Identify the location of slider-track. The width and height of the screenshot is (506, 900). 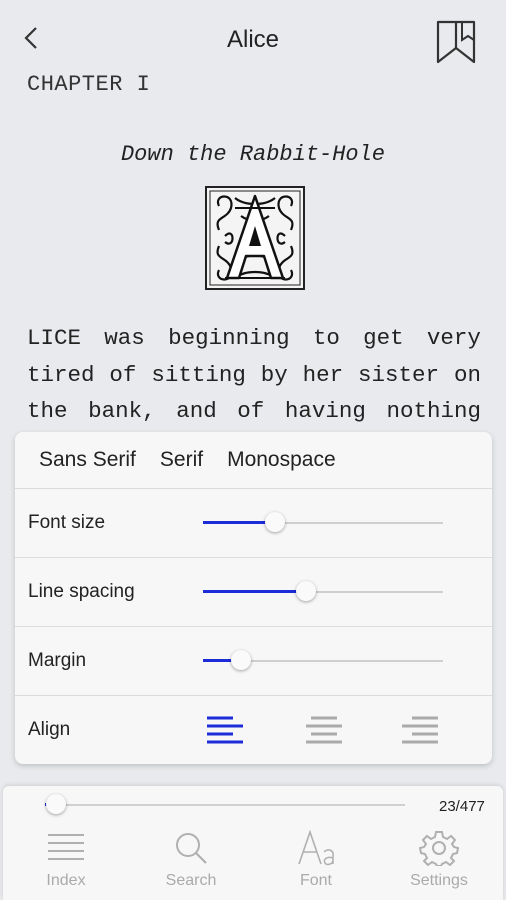
(225, 805).